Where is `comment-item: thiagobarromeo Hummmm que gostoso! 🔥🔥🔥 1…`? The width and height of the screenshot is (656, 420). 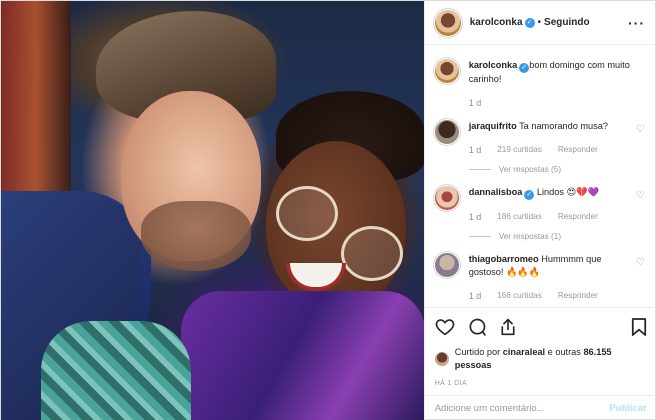 comment-item: thiagobarromeo Hummmm que gostoso! 🔥🔥🔥 1… is located at coordinates (540, 277).